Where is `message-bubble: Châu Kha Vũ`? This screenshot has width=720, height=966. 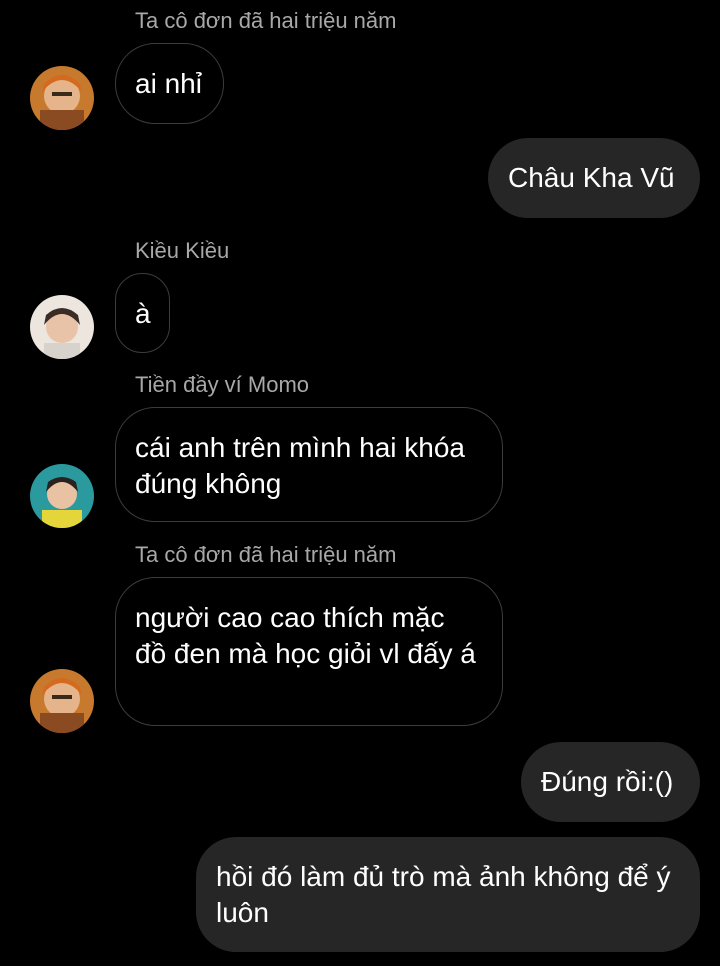 message-bubble: Châu Kha Vũ is located at coordinates (594, 178).